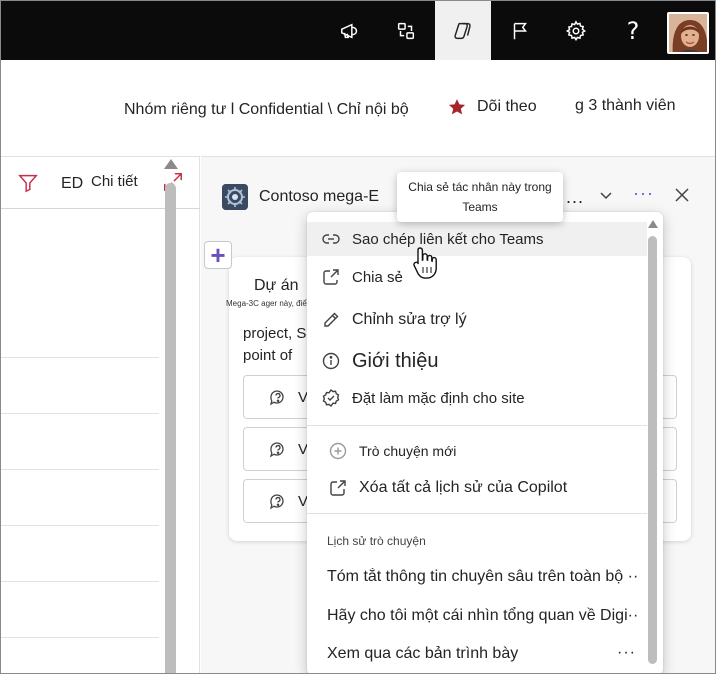  What do you see at coordinates (331, 398) in the screenshot?
I see `badge-check-icon` at bounding box center [331, 398].